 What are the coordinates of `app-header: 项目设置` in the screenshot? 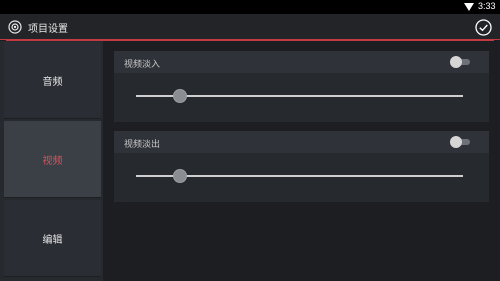 It's located at (250, 27).